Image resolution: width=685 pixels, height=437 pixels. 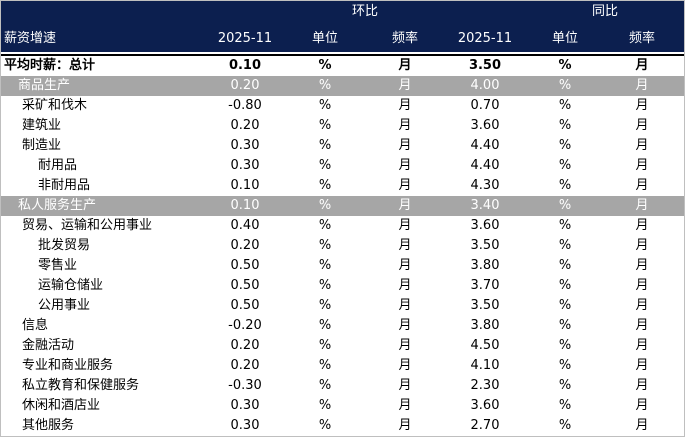 I want to click on column-header-period-yoy: 2025-11, so click(x=485, y=38).